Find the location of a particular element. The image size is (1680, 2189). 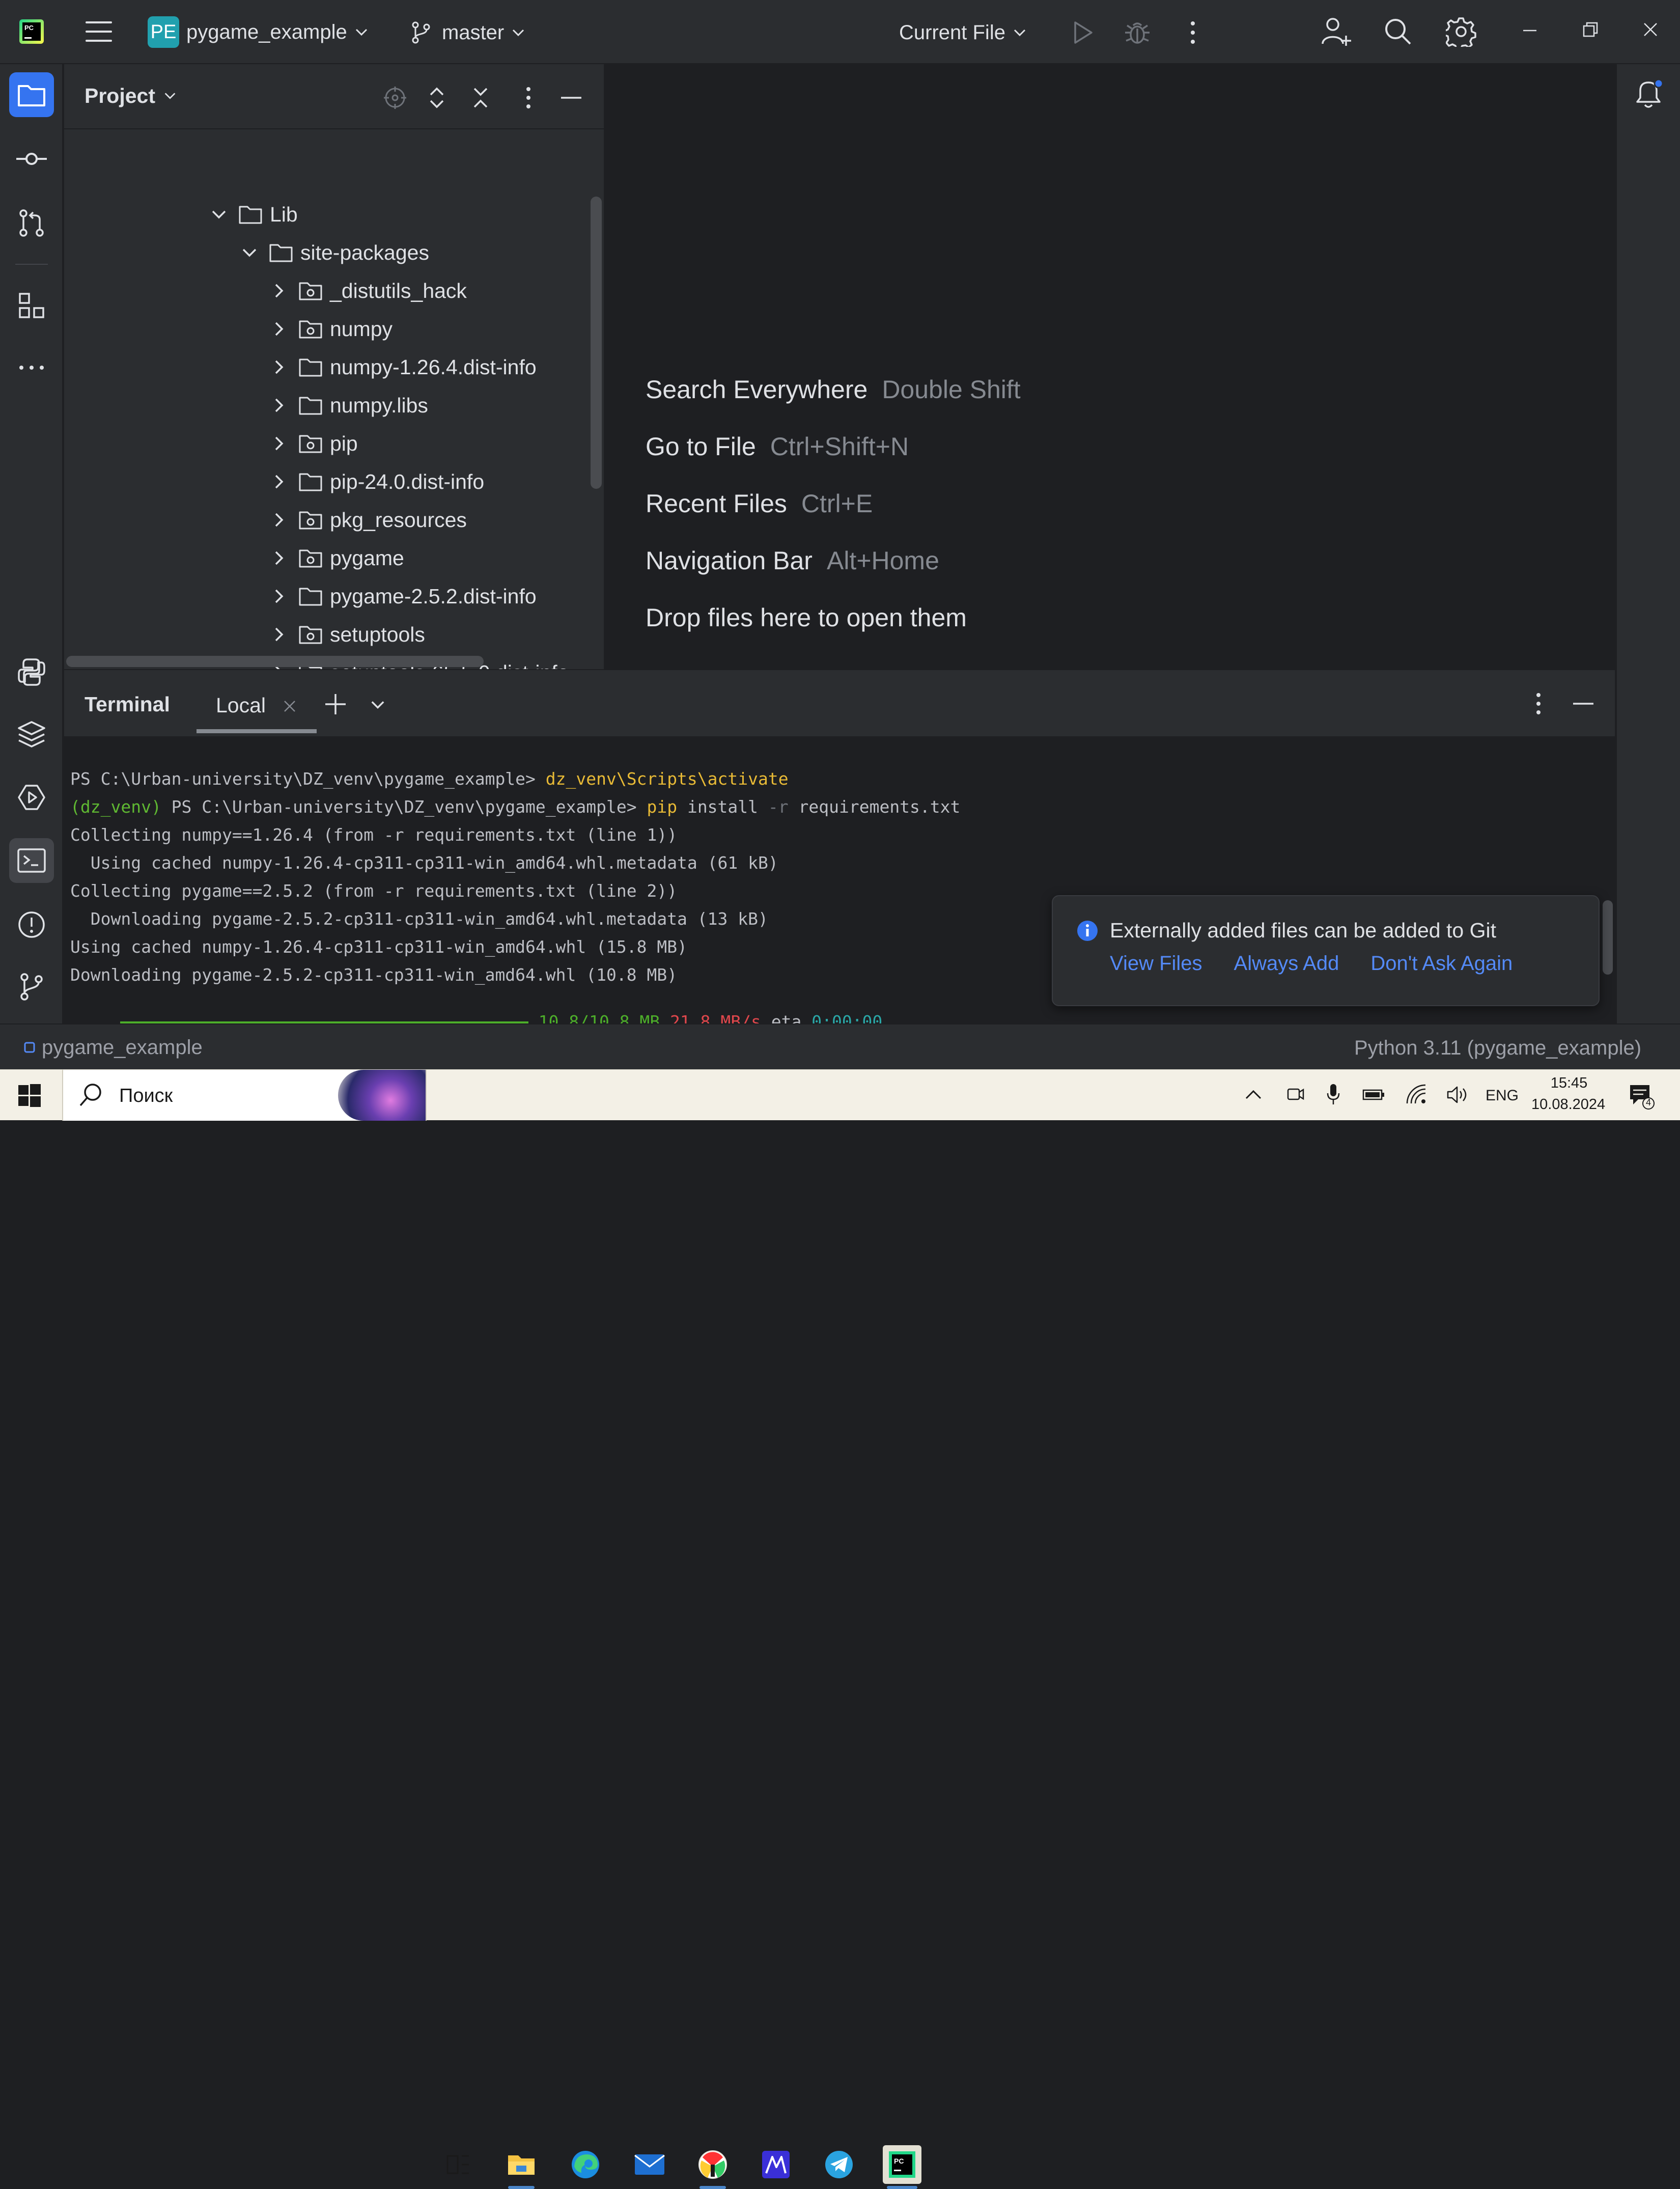

tree-item-label: pip is located at coordinates (344, 443).